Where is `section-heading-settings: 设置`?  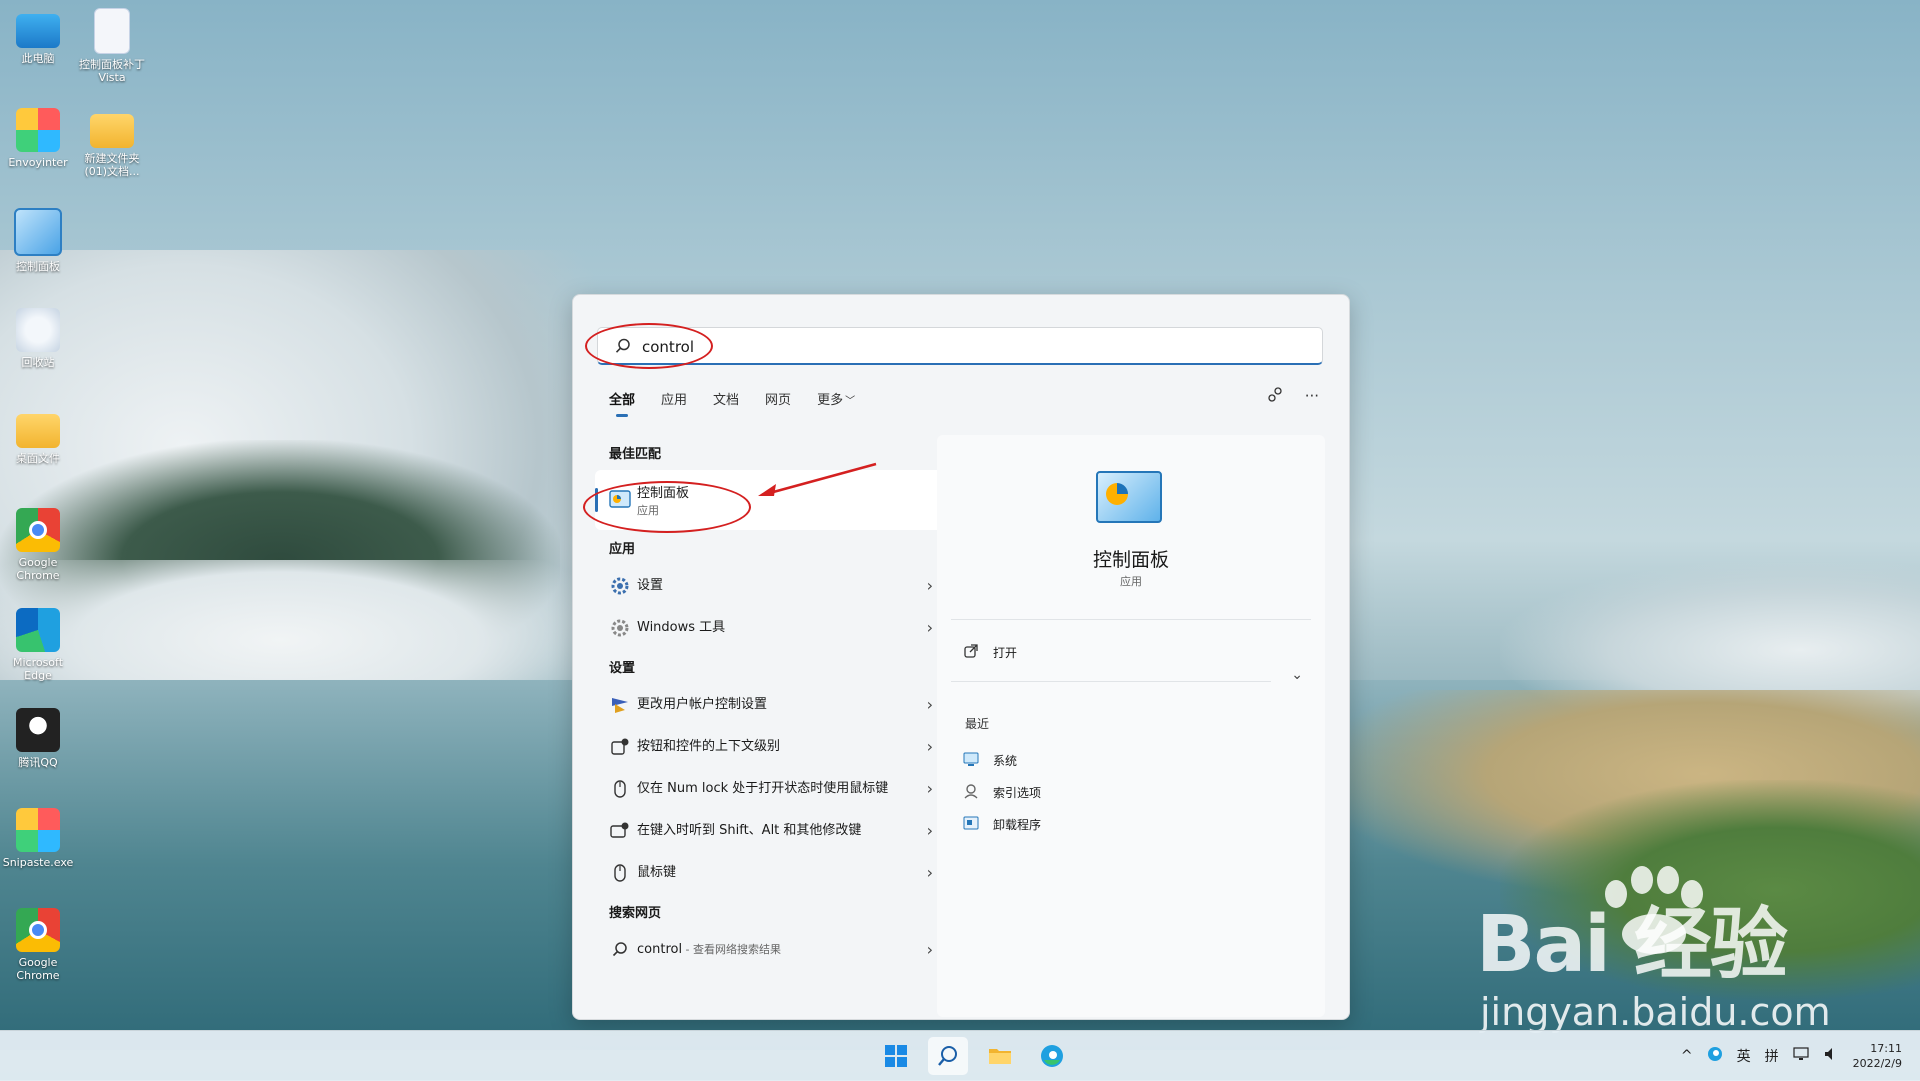
section-heading-settings: 设置 is located at coordinates (622, 668).